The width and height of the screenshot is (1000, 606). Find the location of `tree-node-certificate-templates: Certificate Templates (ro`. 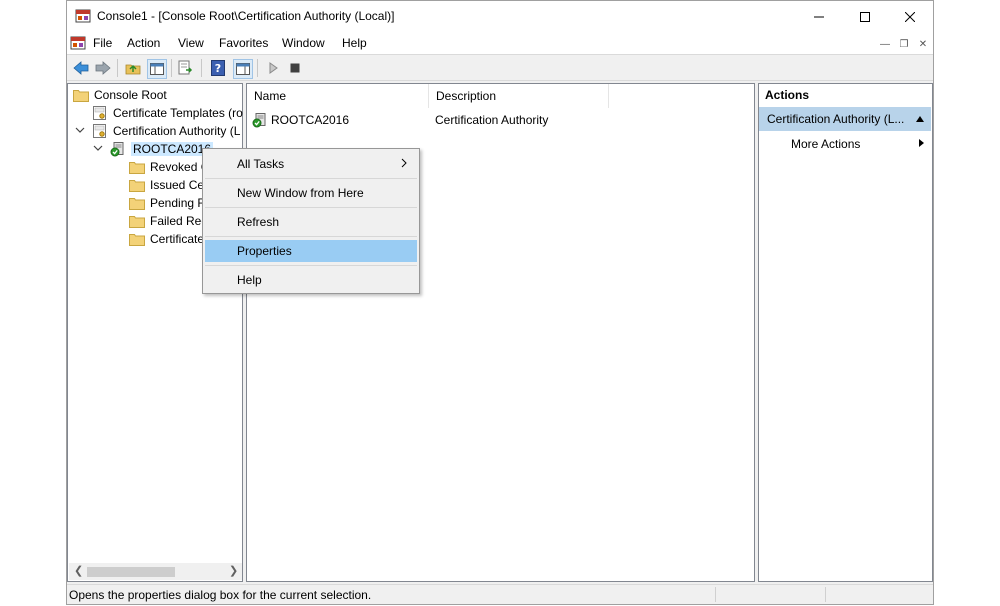

tree-node-certificate-templates: Certificate Templates (ro is located at coordinates (167, 113).